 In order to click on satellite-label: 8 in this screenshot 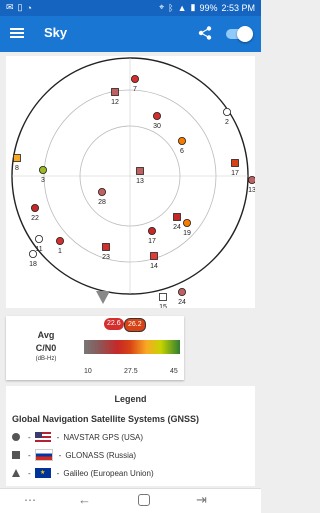, I will do `click(17, 168)`.